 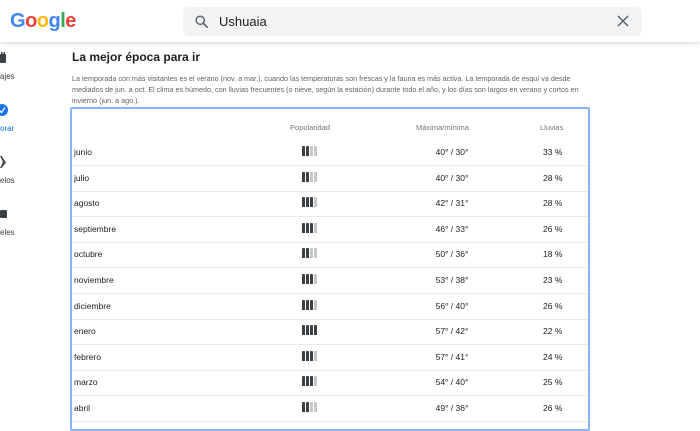 I want to click on search-icon, so click(x=201, y=21).